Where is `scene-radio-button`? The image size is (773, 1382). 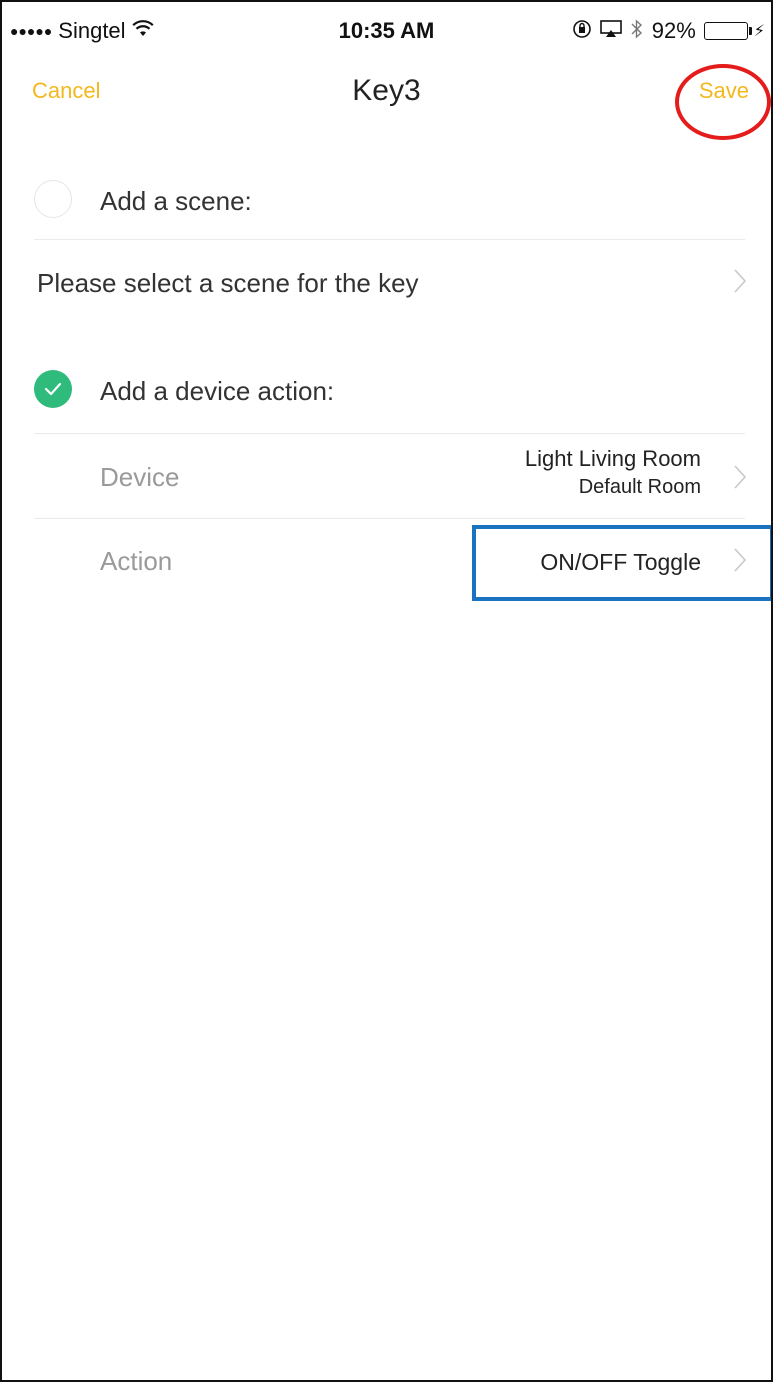
scene-radio-button is located at coordinates (53, 199).